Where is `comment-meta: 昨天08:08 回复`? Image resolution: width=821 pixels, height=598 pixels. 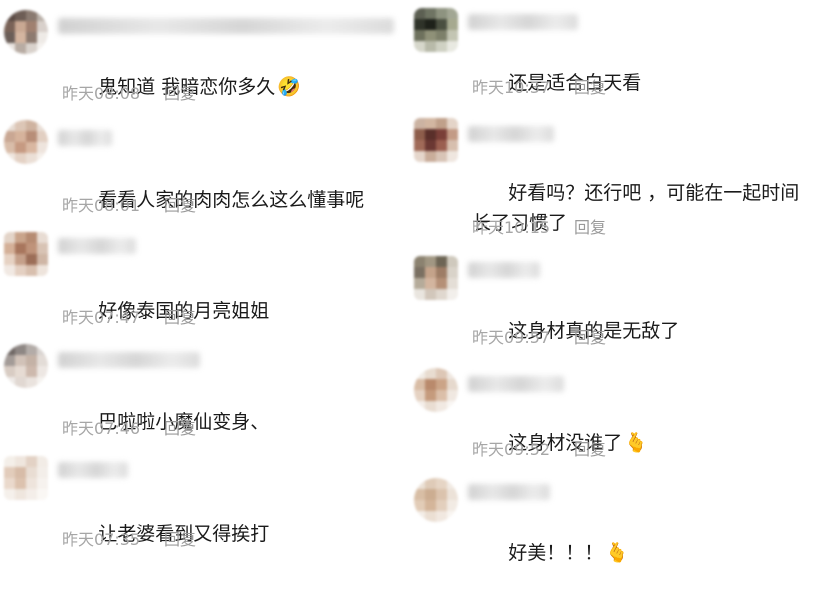 comment-meta: 昨天08:08 回复 is located at coordinates (129, 92).